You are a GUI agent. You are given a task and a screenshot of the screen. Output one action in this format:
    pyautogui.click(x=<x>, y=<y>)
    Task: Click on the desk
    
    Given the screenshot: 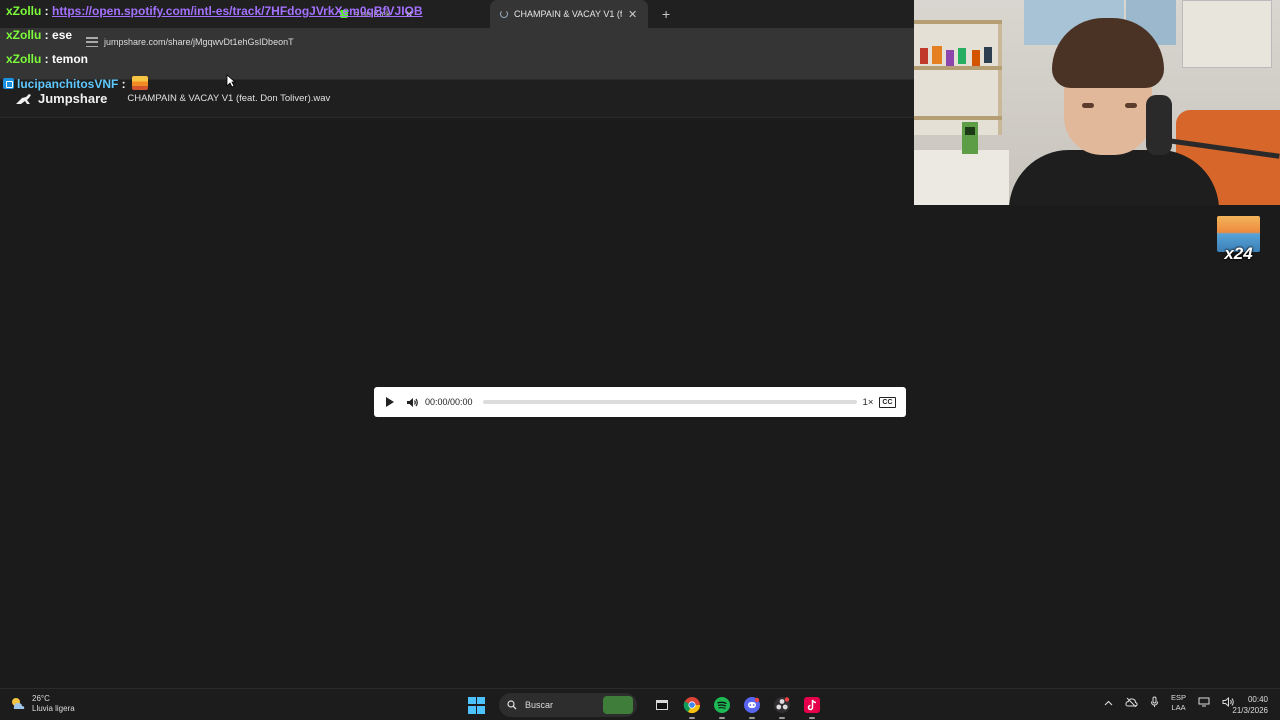 What is the action you would take?
    pyautogui.click(x=961, y=177)
    